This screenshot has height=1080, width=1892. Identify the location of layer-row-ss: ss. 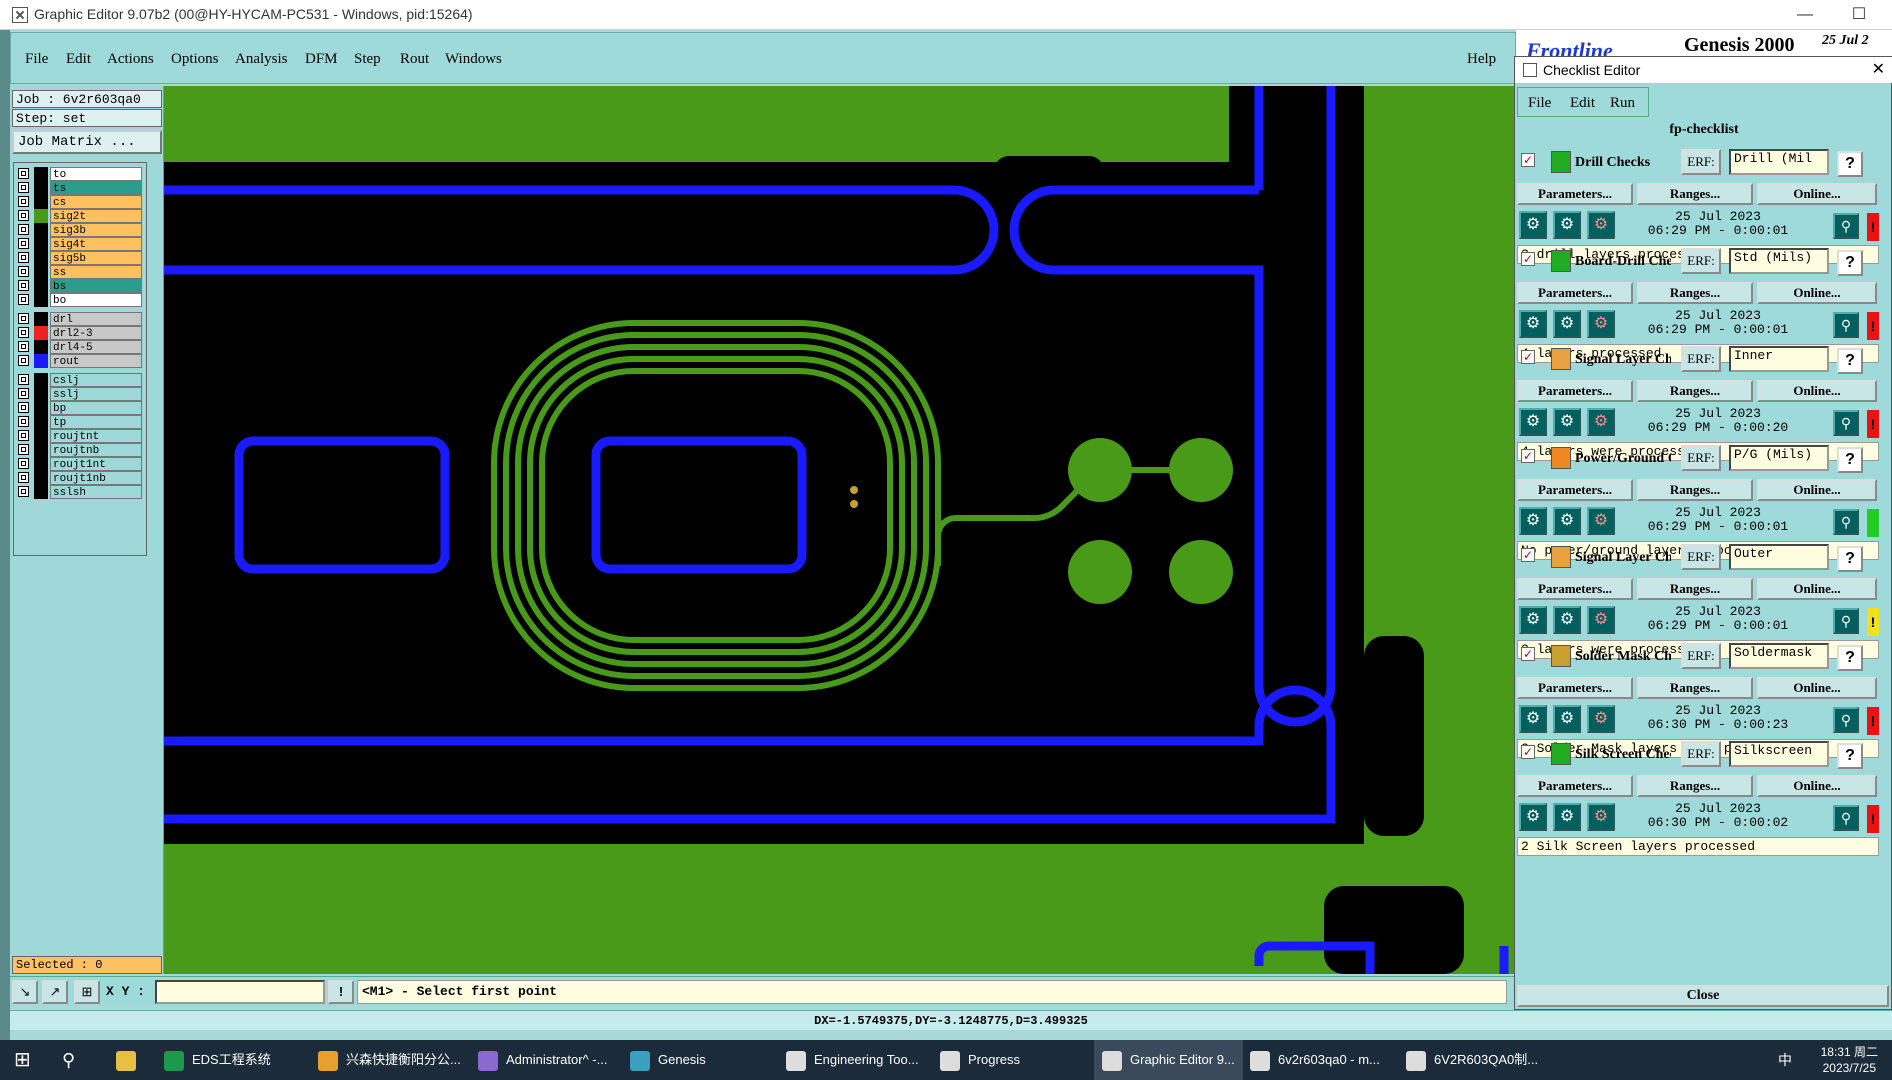
(80, 272).